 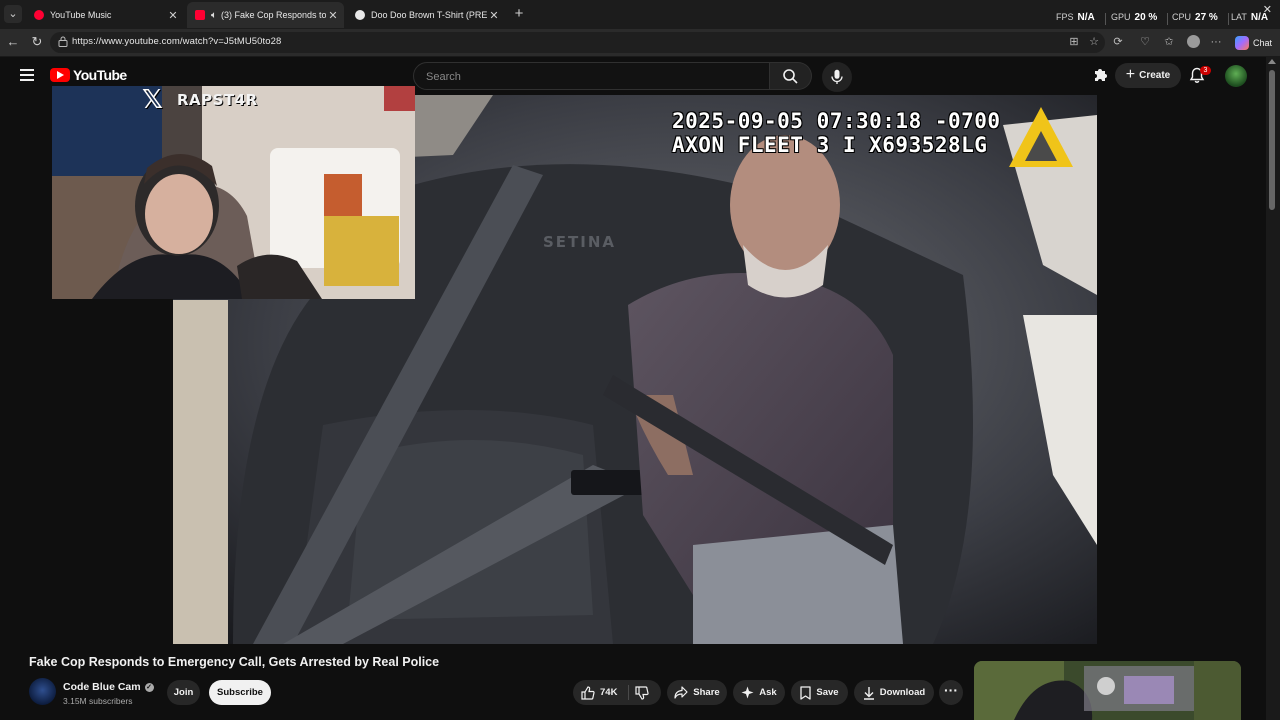 I want to click on tab-youtube-music: YouTube Music ✕, so click(x=105, y=15).